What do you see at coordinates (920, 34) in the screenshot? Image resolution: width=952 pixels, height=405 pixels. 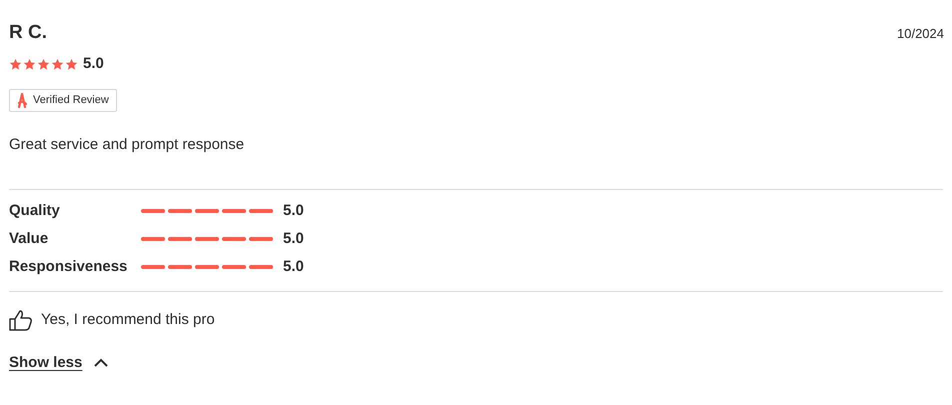 I see `review-date: 10/2024` at bounding box center [920, 34].